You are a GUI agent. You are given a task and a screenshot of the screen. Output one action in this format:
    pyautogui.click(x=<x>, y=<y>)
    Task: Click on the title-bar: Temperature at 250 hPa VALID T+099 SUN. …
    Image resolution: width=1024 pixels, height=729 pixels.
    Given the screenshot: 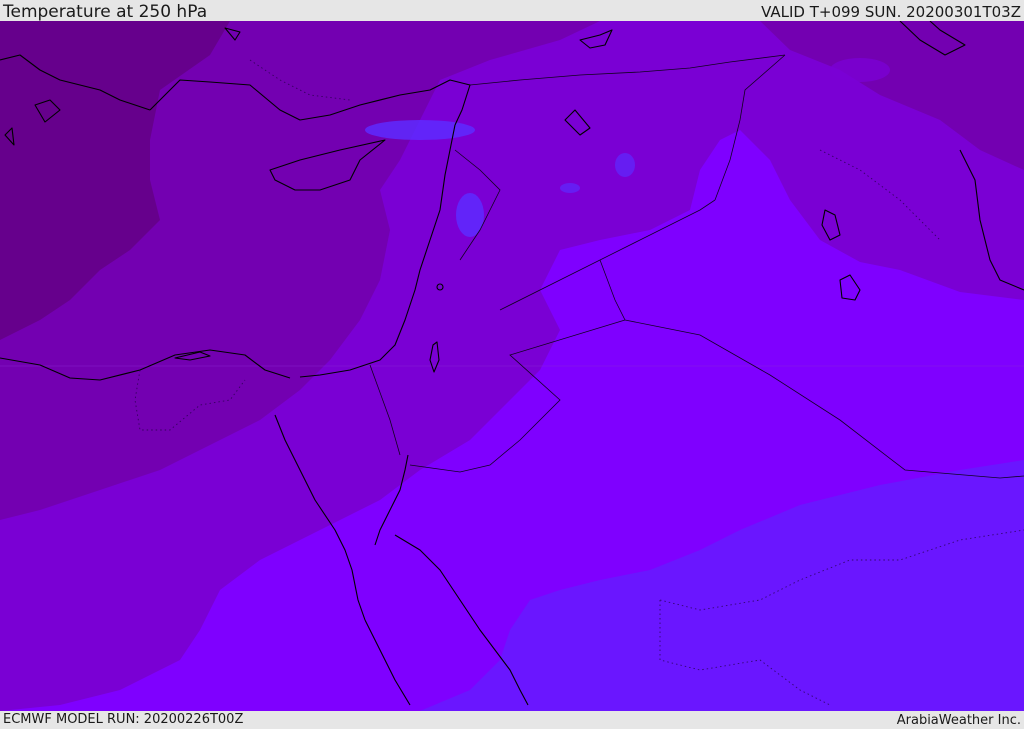 What is the action you would take?
    pyautogui.click(x=512, y=10)
    